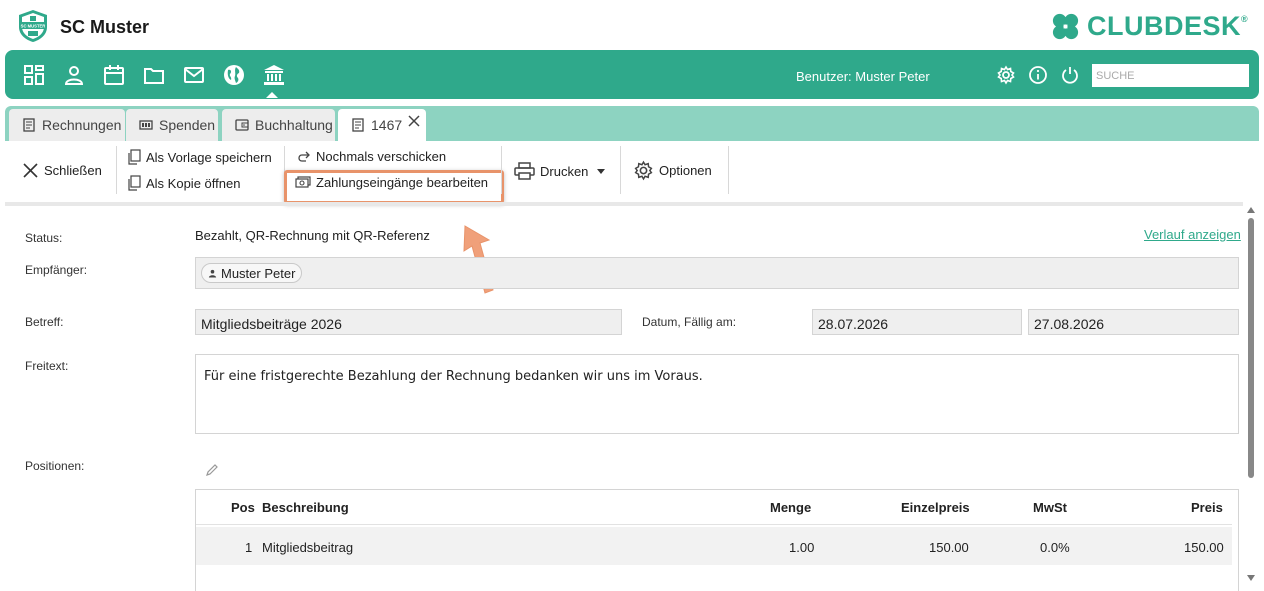  I want to click on save-as-template-button: Als Vorlage speichern, so click(199, 157).